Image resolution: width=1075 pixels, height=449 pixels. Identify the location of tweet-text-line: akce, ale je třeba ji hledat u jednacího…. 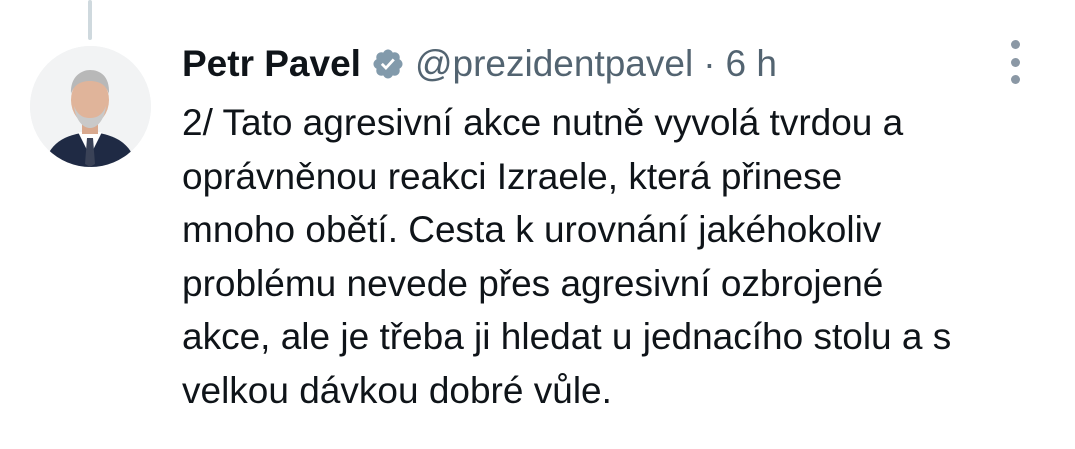
(567, 336).